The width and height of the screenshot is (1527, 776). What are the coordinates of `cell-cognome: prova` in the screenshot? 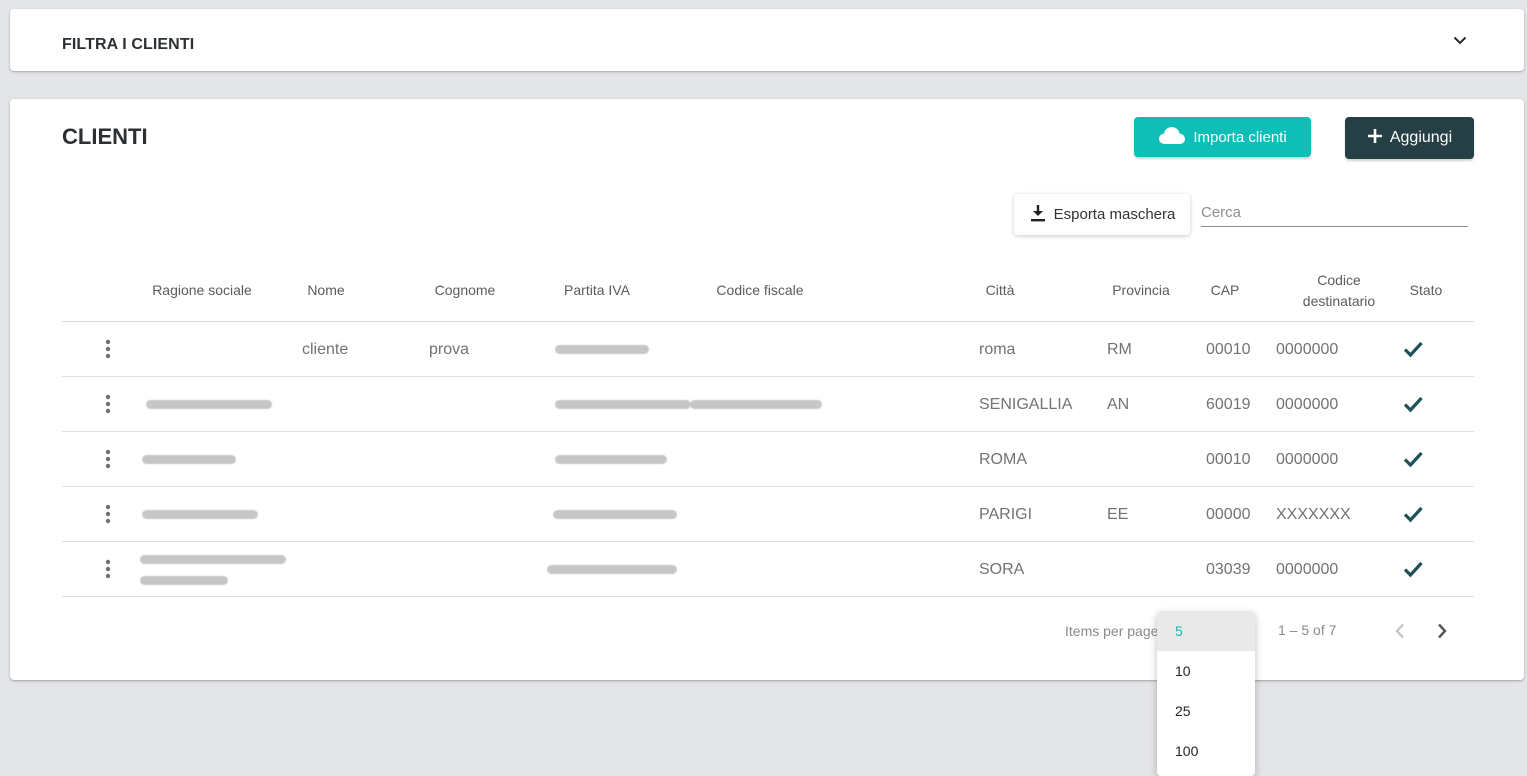 It's located at (449, 349).